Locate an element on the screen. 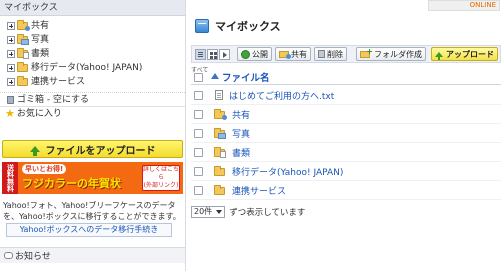 The height and width of the screenshot is (271, 504). upload-file-button: ファイルをアップロード is located at coordinates (92, 149).